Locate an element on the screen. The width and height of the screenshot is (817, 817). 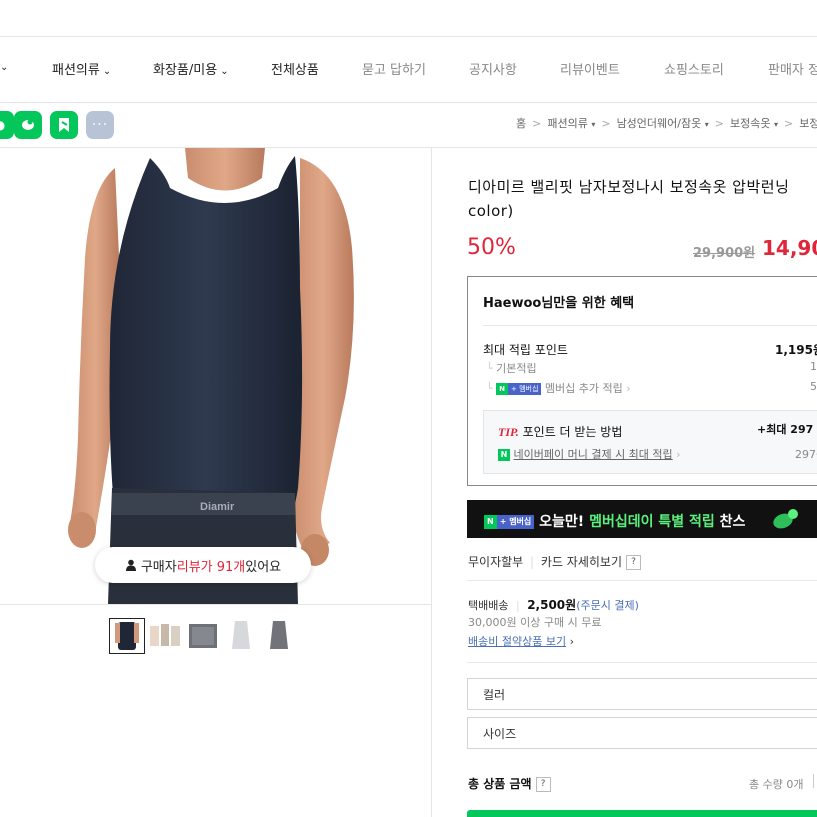
coin-icon is located at coordinates (785, 519).